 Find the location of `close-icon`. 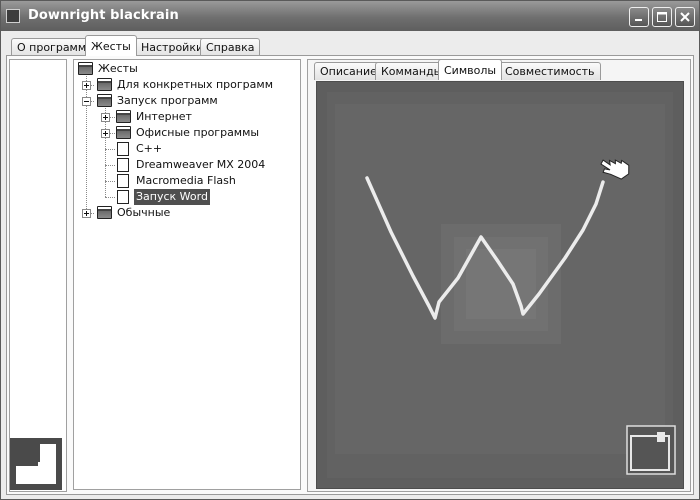

close-icon is located at coordinates (685, 17).